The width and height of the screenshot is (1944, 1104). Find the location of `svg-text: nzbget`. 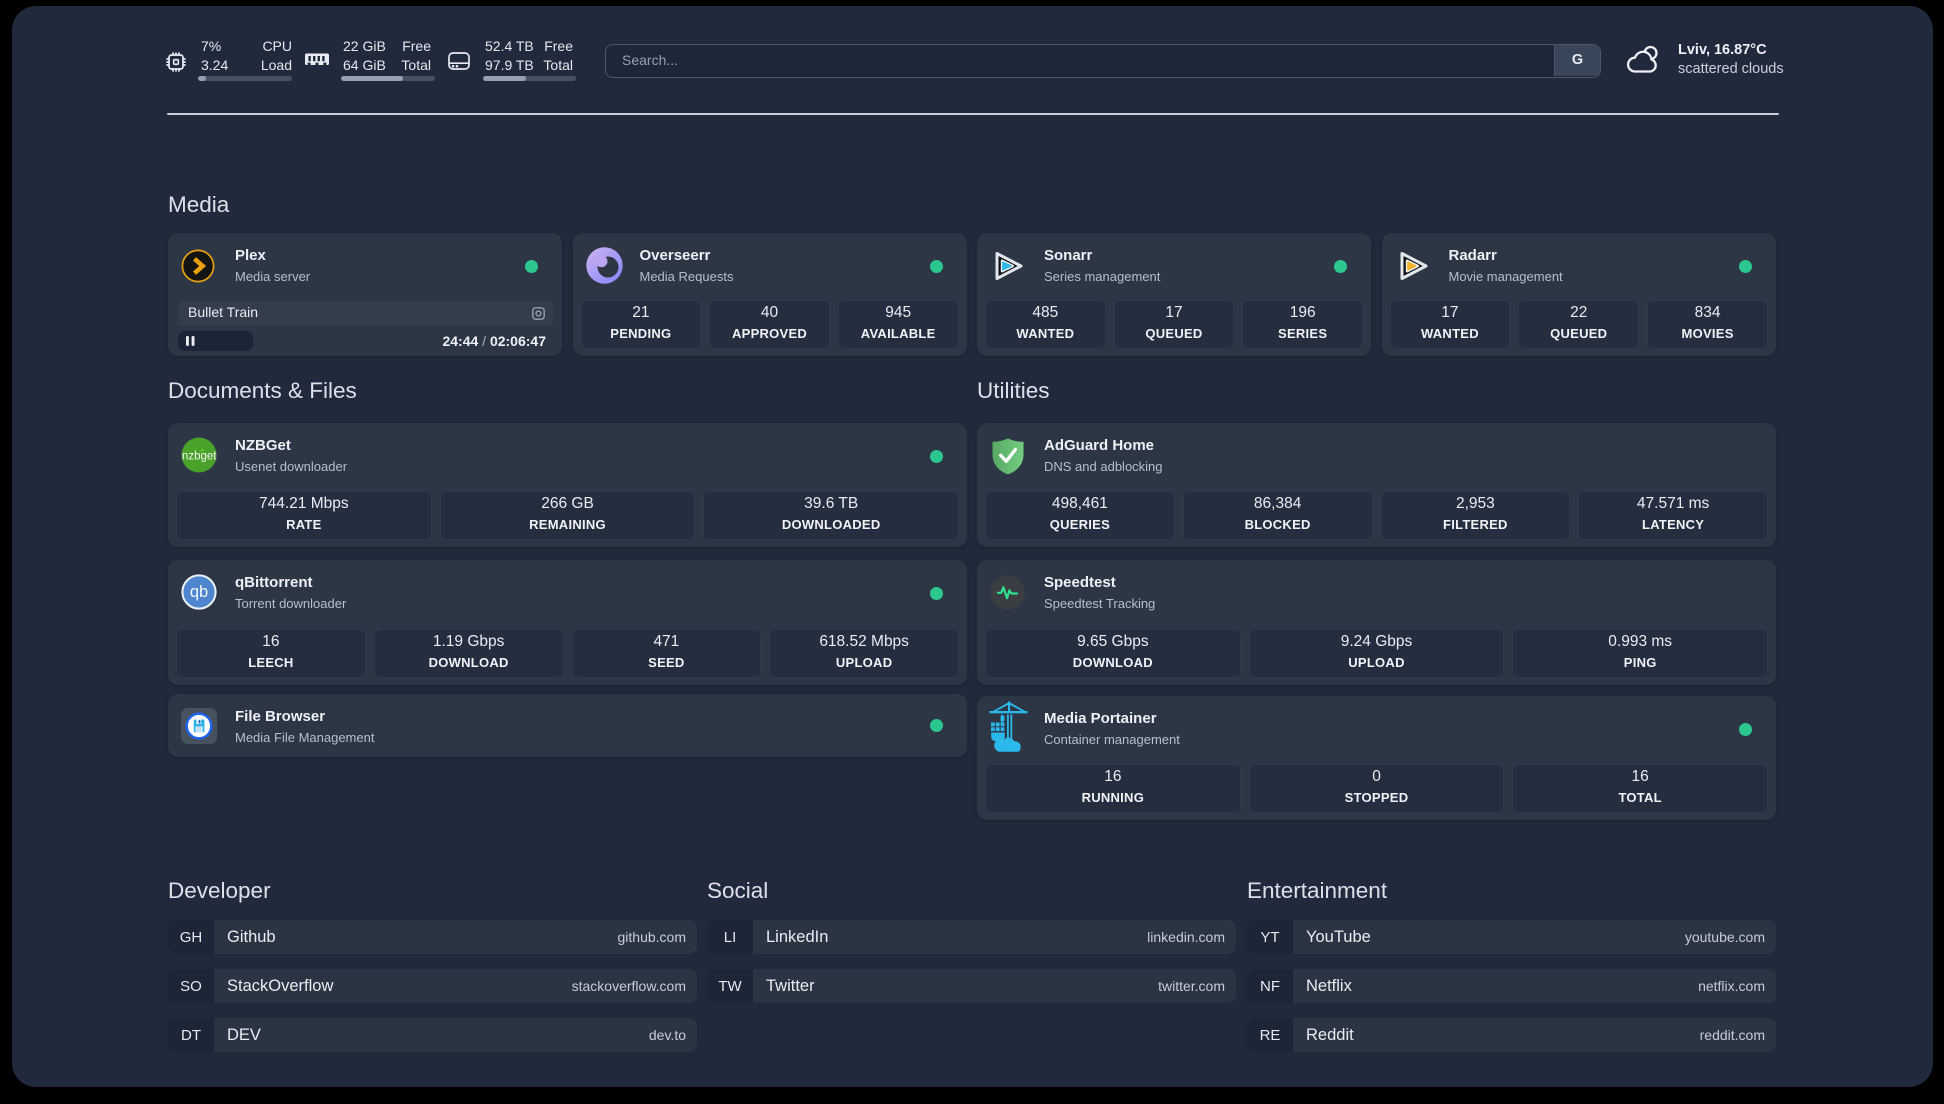

svg-text: nzbget is located at coordinates (199, 456).